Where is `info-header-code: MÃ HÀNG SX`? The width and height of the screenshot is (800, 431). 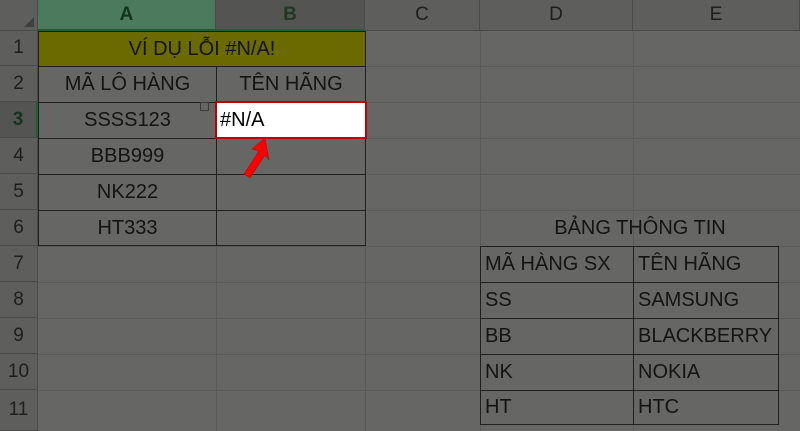
info-header-code: MÃ HÀNG SX is located at coordinates (557, 264).